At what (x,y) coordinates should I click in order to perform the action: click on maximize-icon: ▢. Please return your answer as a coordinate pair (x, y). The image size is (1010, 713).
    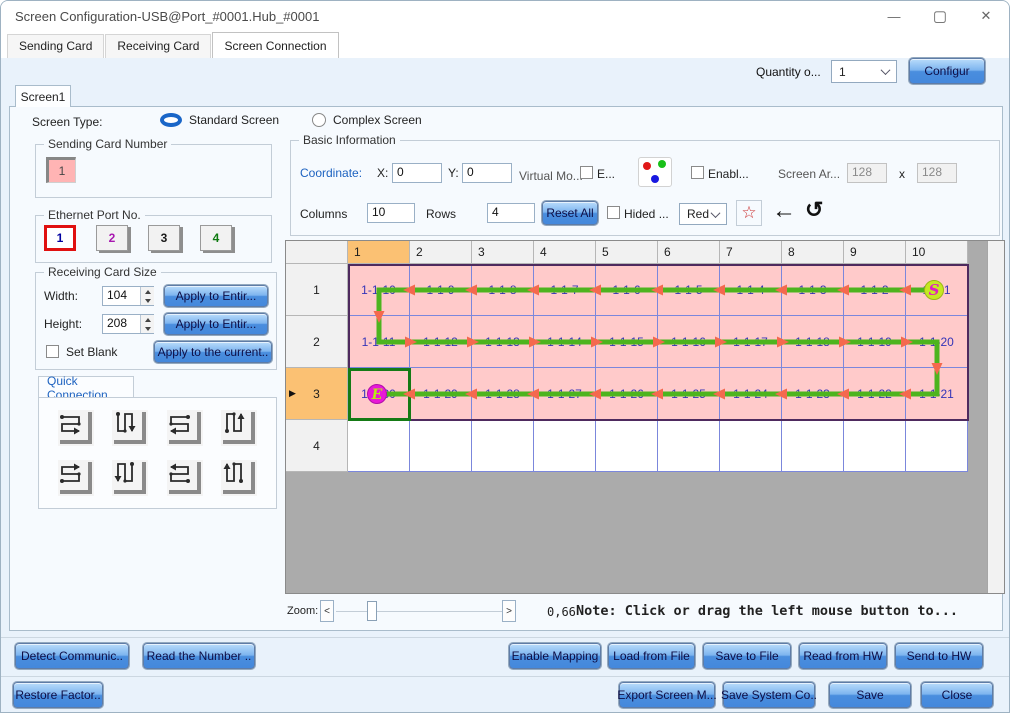
    Looking at the image, I should click on (940, 16).